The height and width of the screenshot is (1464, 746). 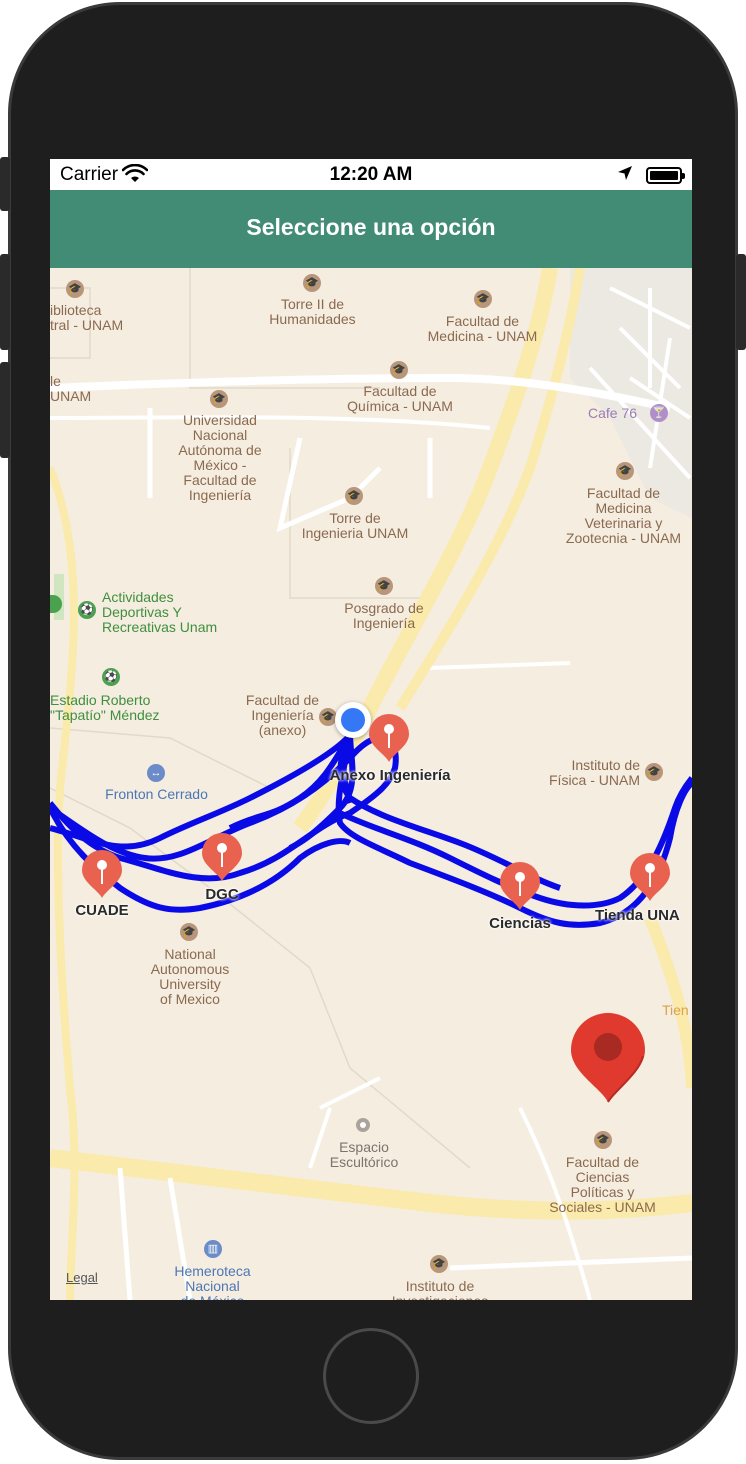 I want to click on user-location-dot, so click(x=353, y=720).